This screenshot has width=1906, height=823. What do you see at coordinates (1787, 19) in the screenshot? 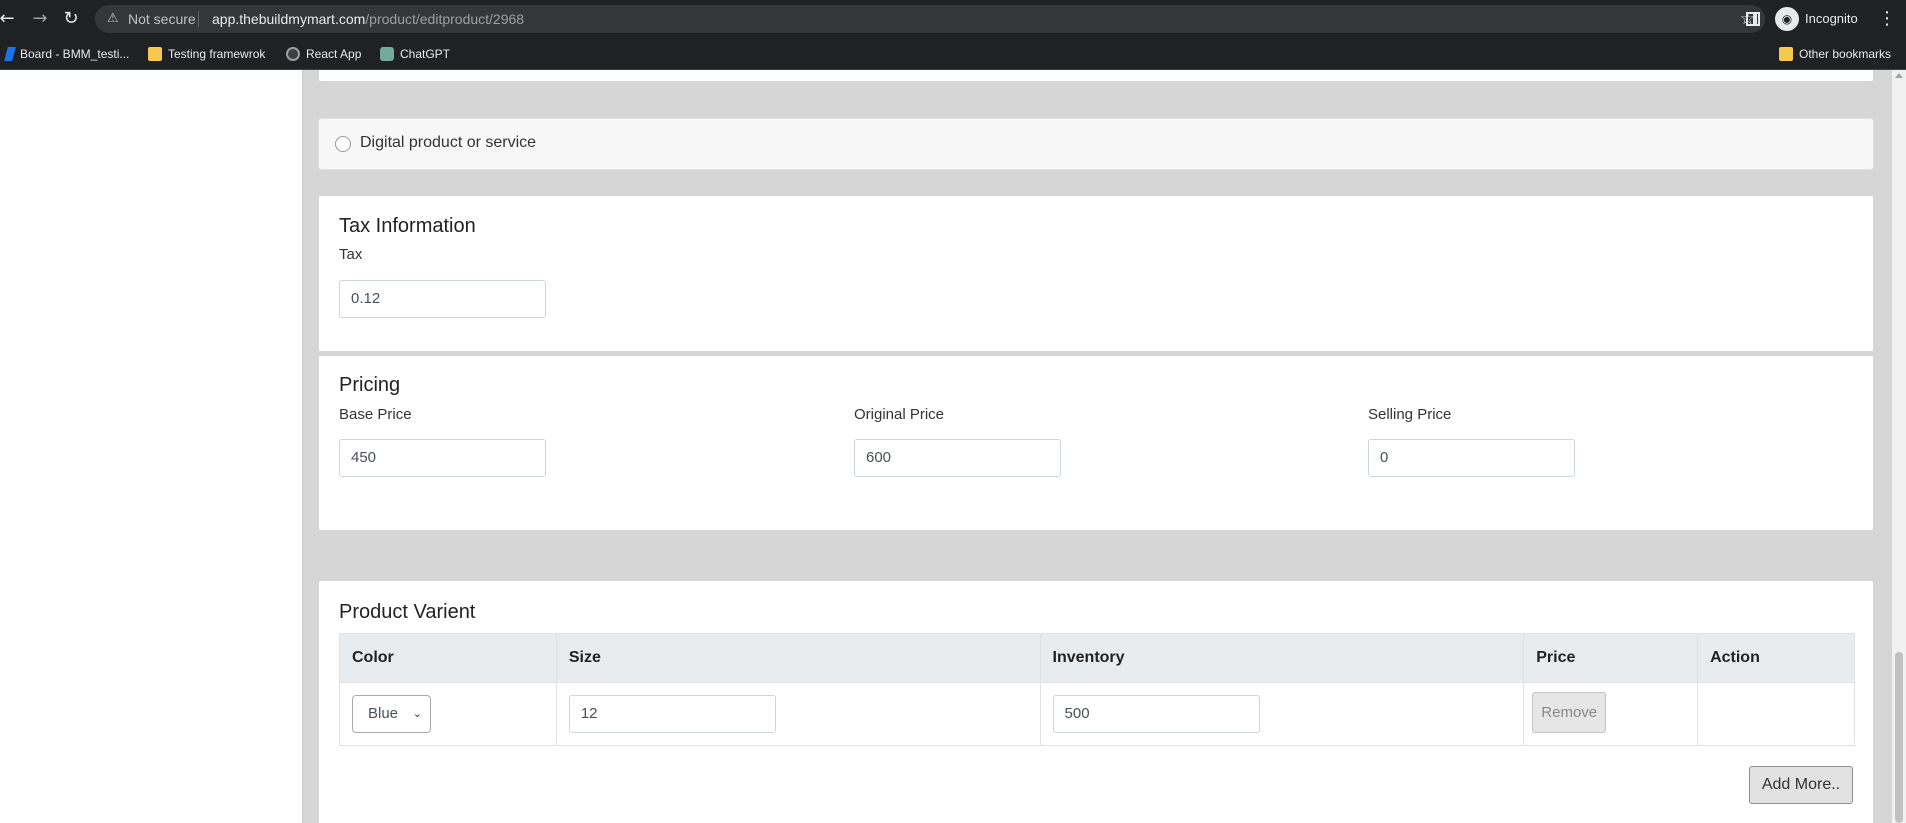
I see `incognito-icon: ◉` at bounding box center [1787, 19].